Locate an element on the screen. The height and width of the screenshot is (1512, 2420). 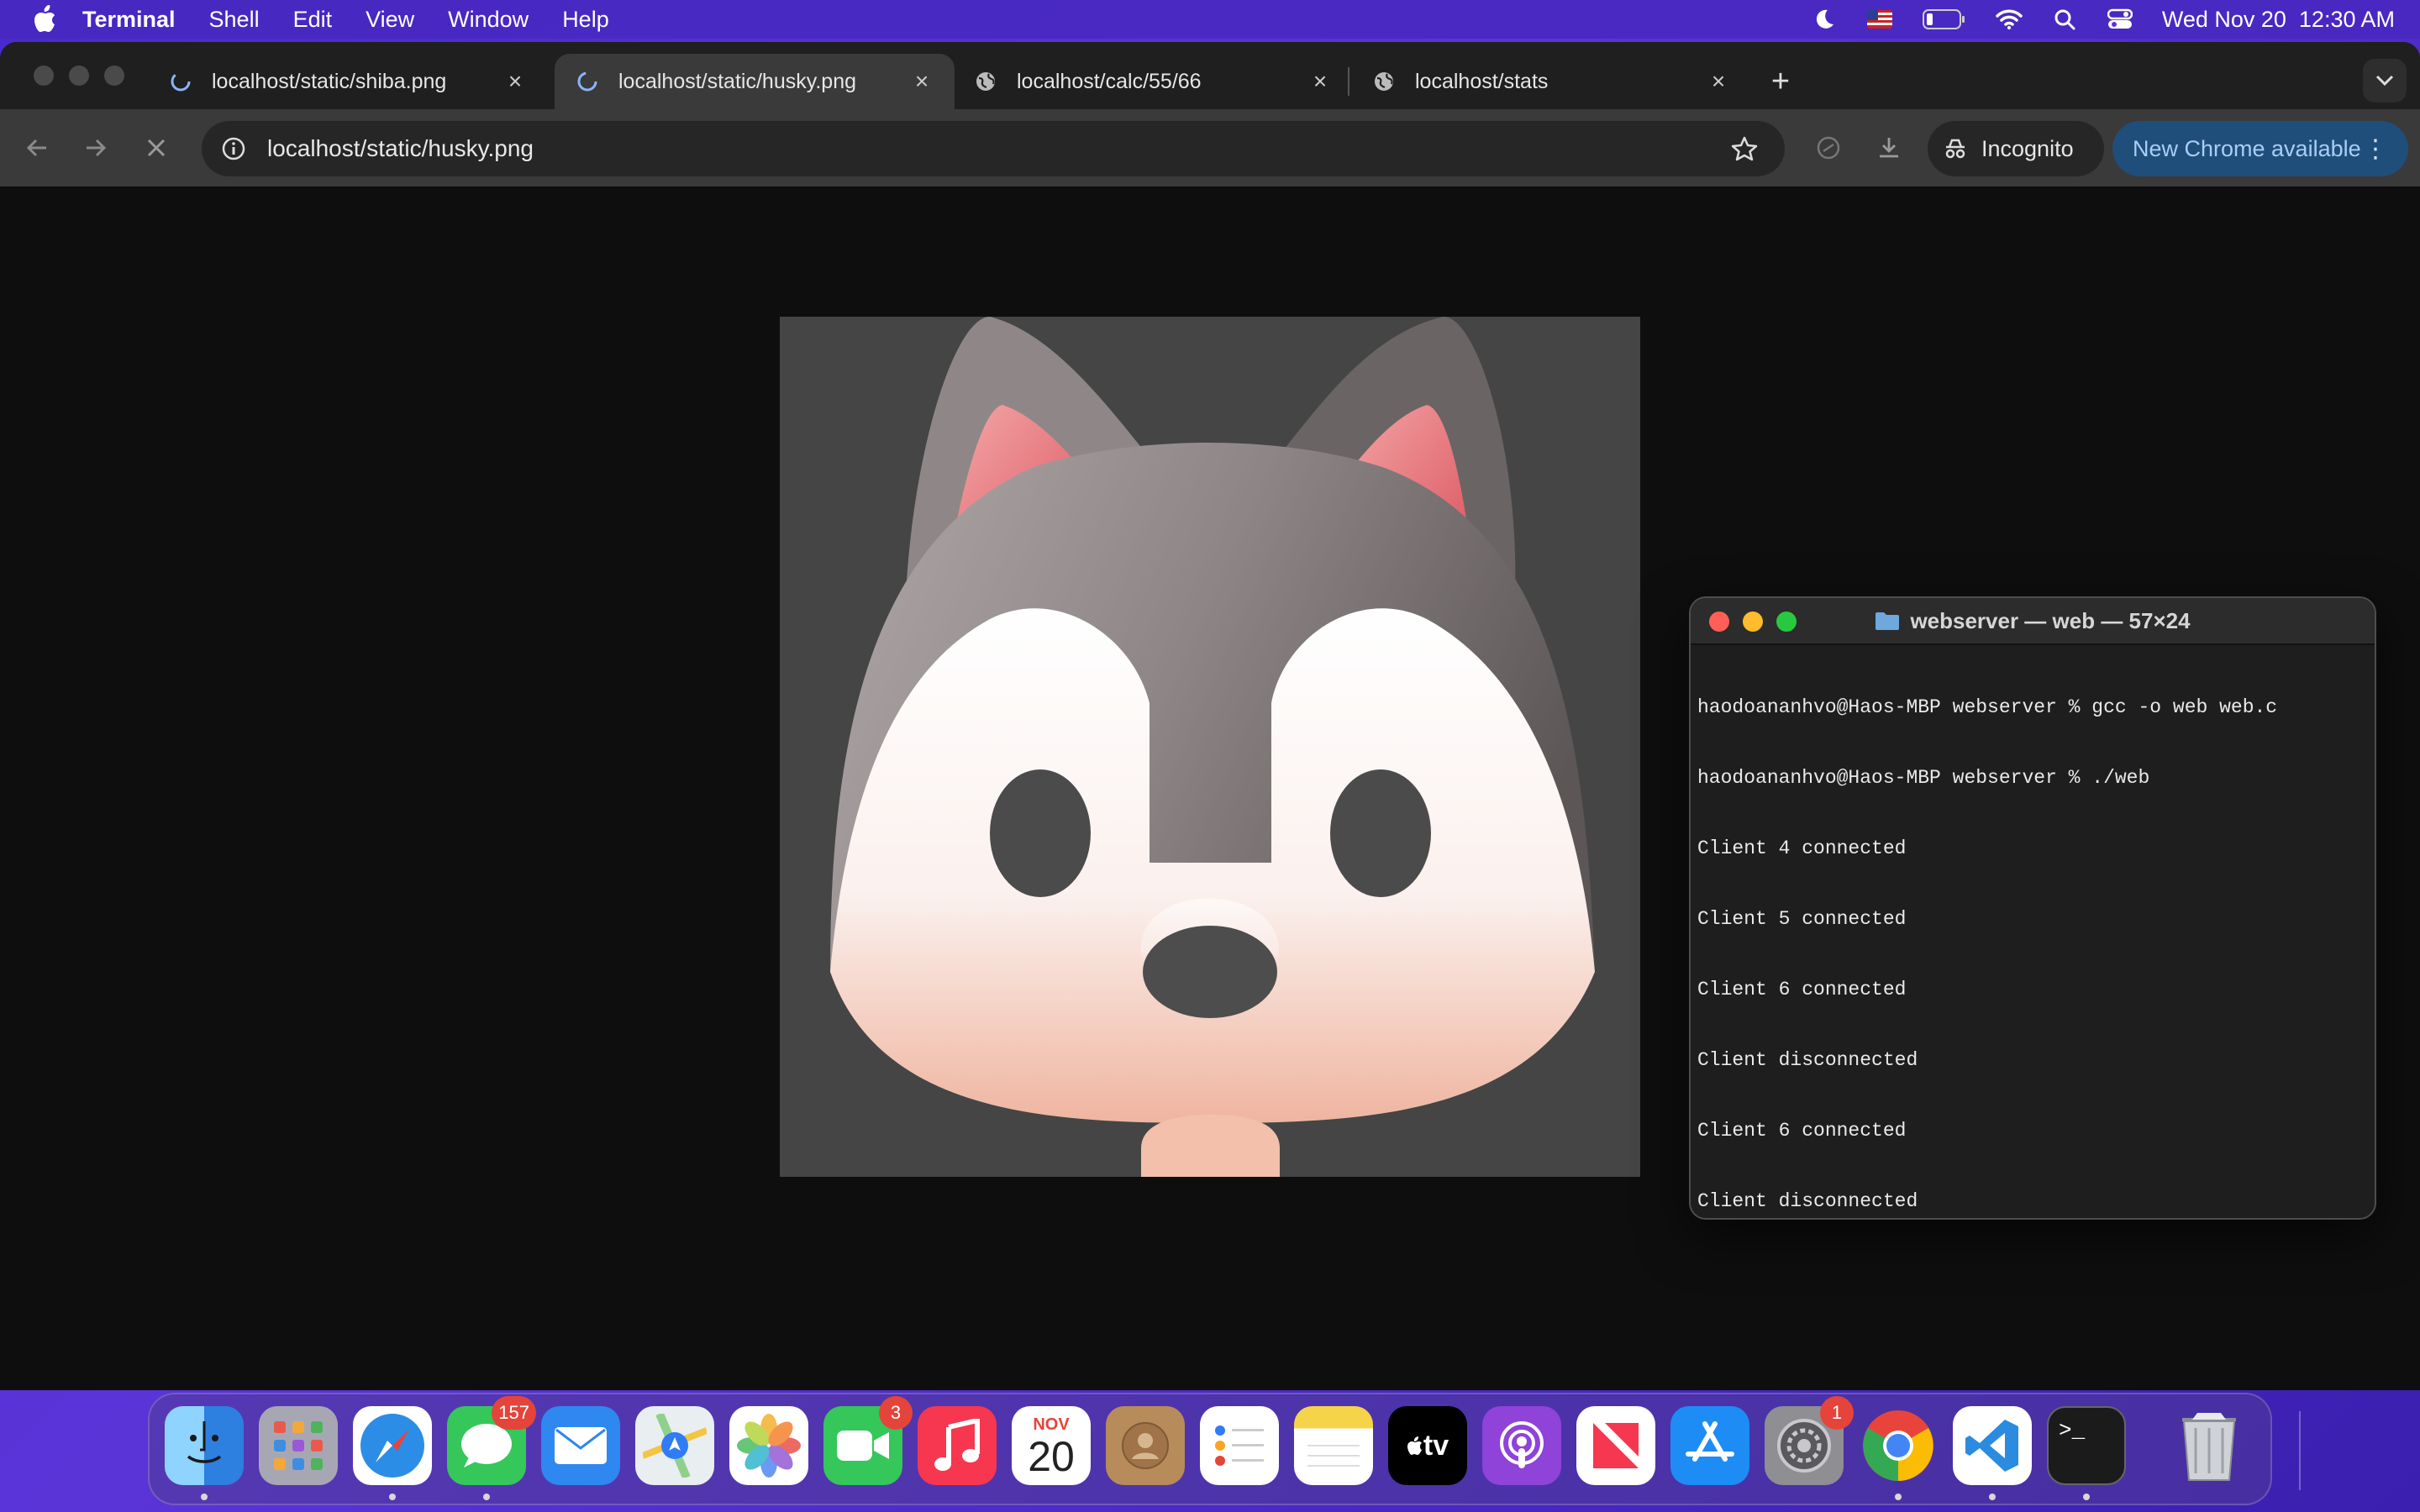
stop-loading-button is located at coordinates (156, 148).